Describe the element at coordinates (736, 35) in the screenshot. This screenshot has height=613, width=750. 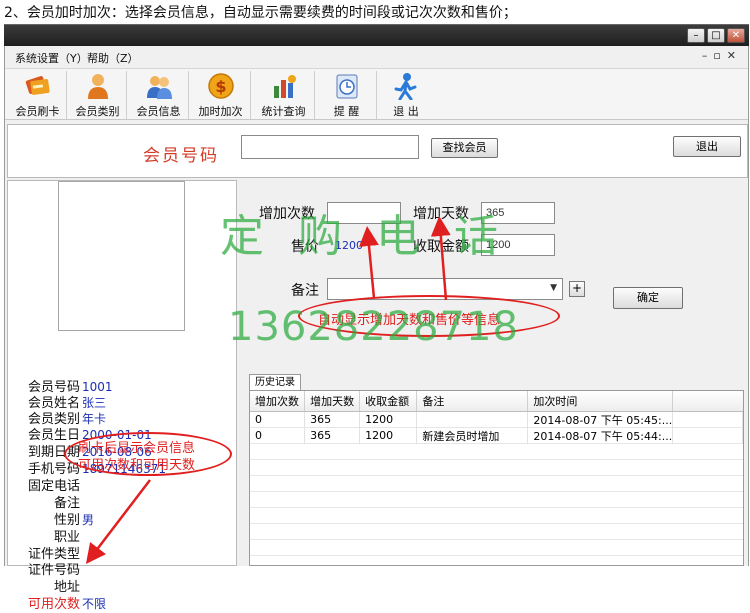
I see `close-button: ✕` at that location.